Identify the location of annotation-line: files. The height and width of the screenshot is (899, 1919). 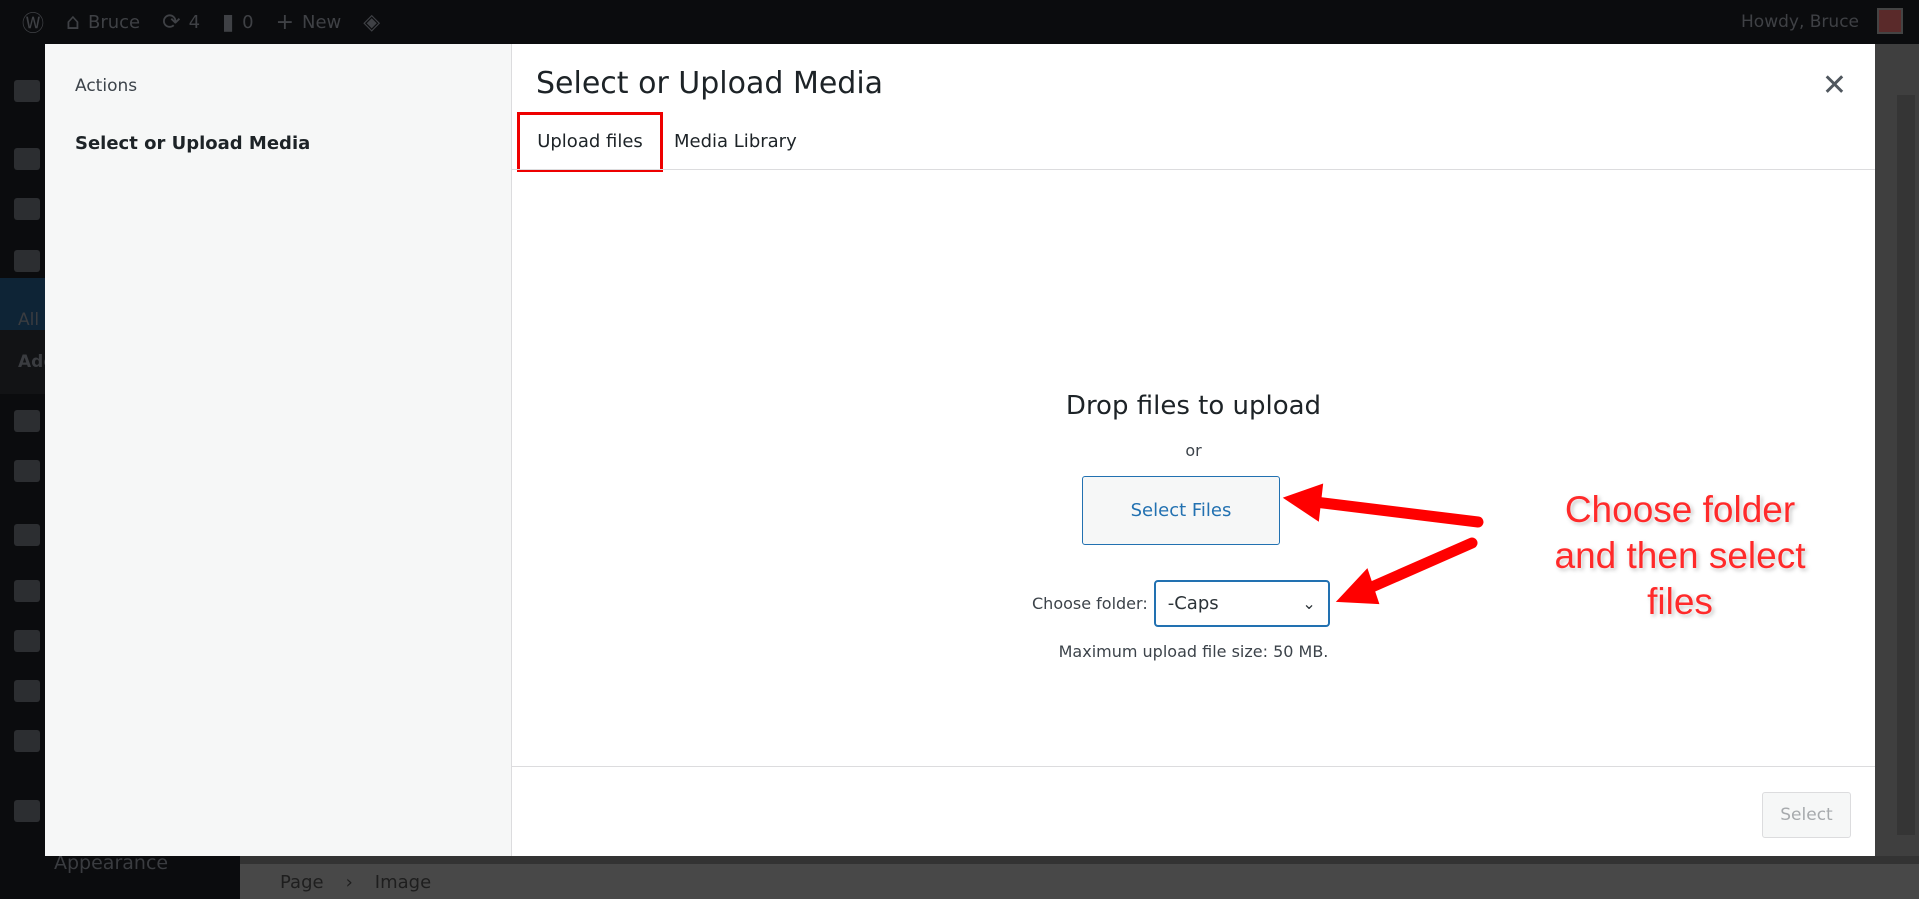
(1680, 601).